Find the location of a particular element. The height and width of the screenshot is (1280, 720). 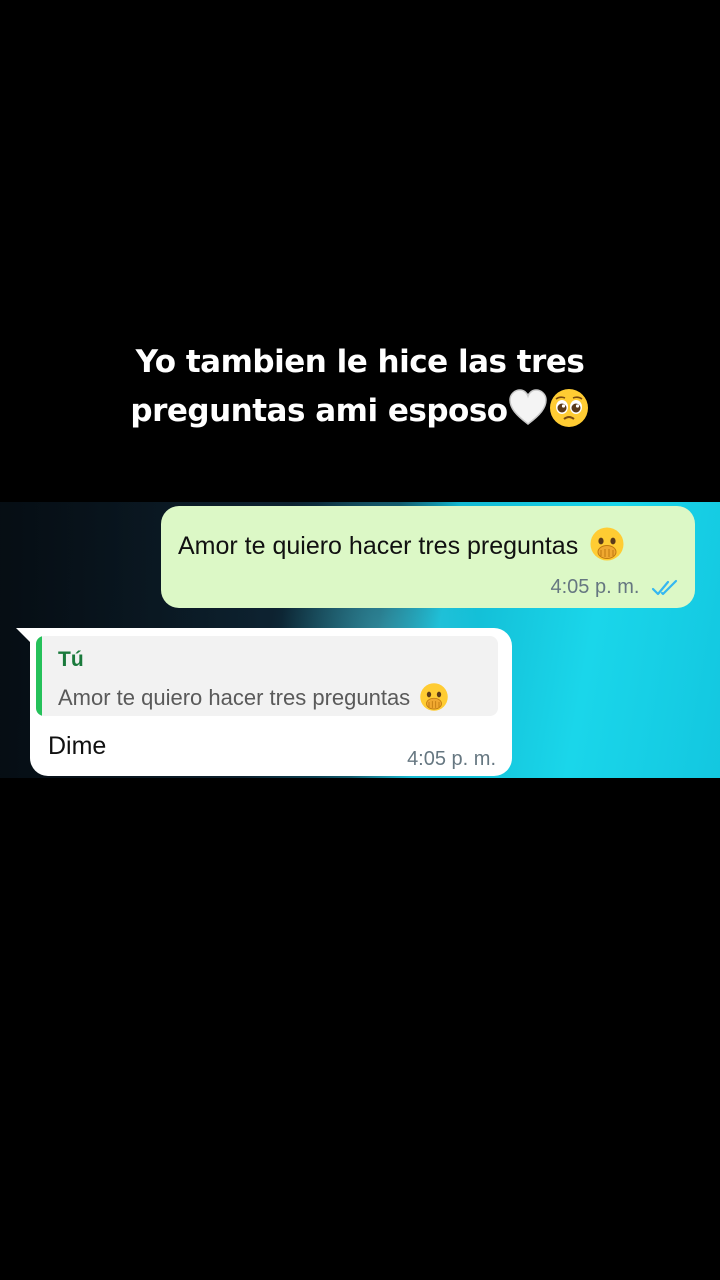

outgoing-message-time: 4:05 p. m. is located at coordinates (595, 587).